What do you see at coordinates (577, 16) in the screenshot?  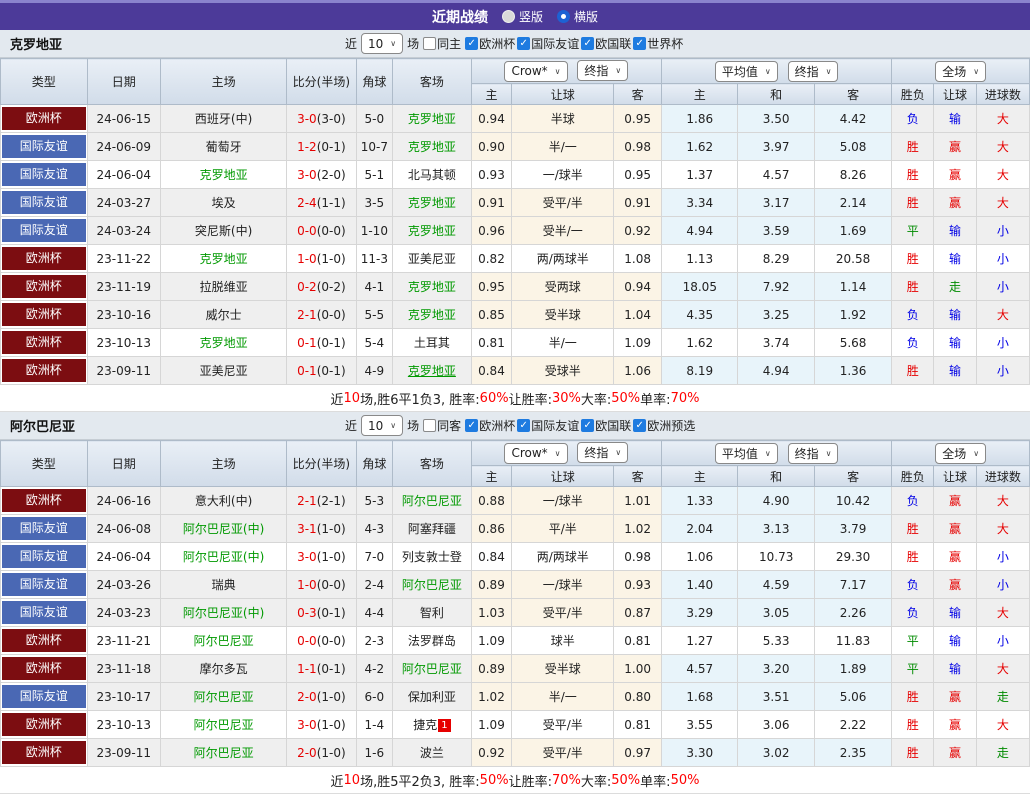 I see `layout-radio-horizontal: 横版` at bounding box center [577, 16].